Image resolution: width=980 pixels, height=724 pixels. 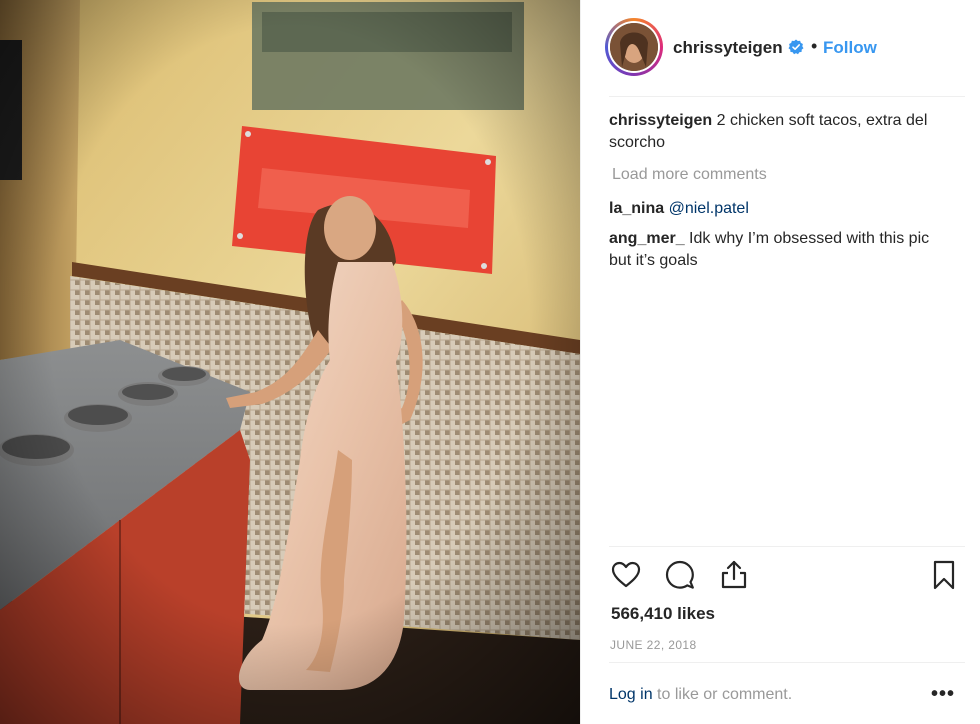 I want to click on post-date: JUNE 22, 2018, so click(x=653, y=645).